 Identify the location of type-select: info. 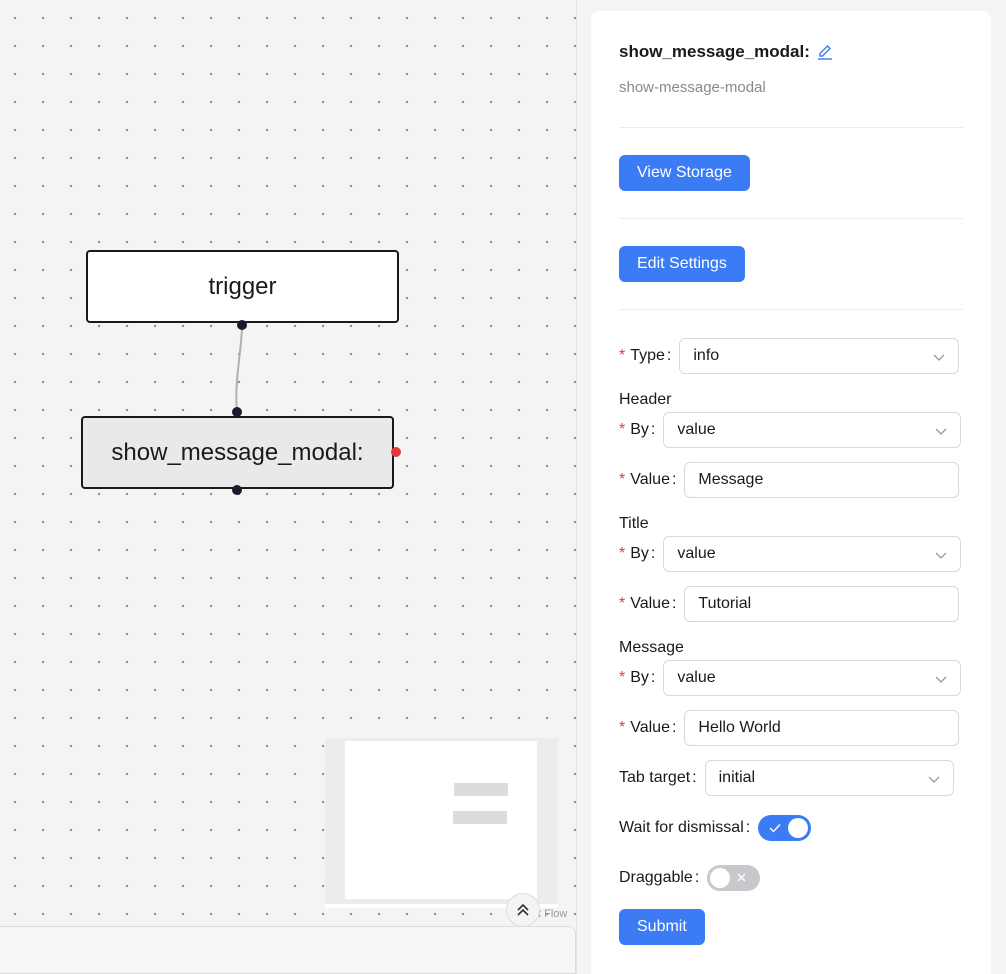
(819, 356).